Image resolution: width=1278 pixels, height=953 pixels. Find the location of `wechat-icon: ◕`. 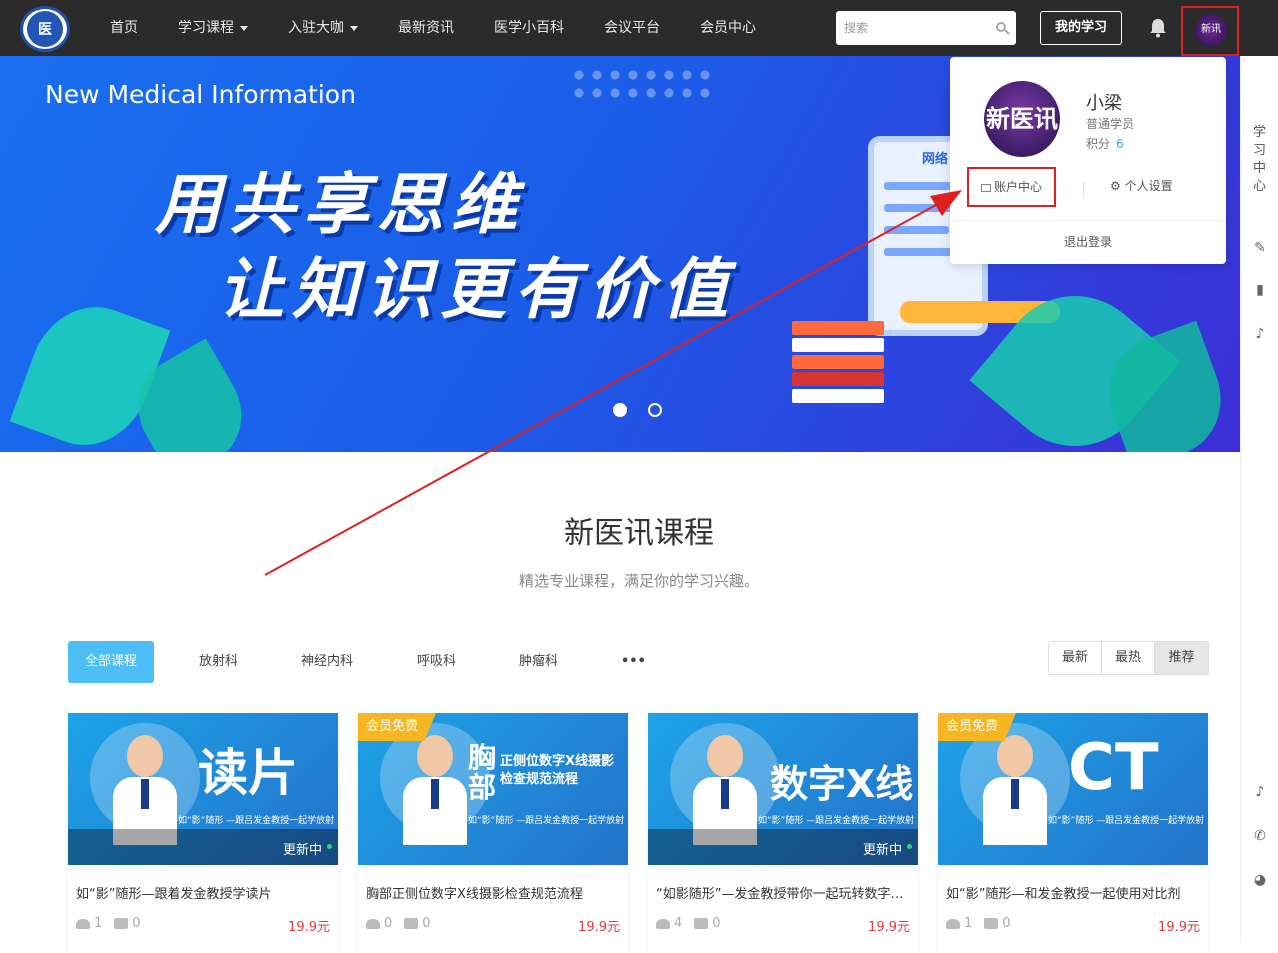

wechat-icon: ◕ is located at coordinates (1260, 880).